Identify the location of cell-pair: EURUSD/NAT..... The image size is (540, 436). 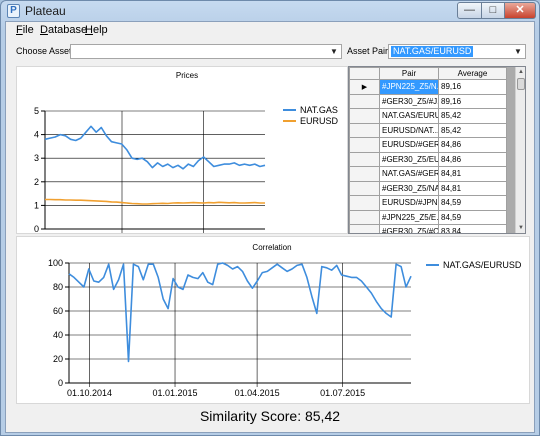
(409, 130).